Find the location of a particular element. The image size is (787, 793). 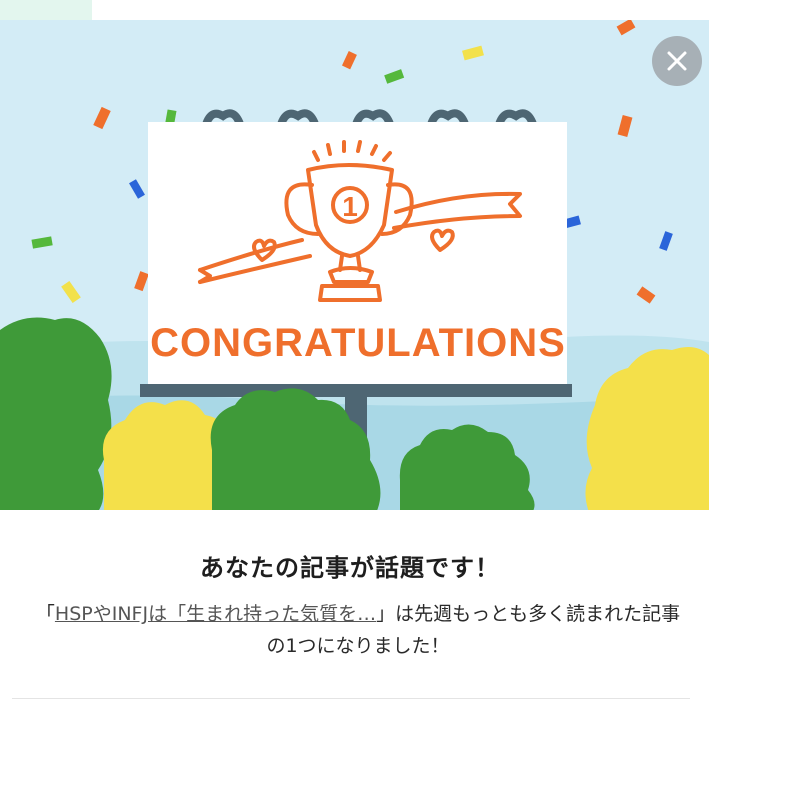

trophy-number: 1 is located at coordinates (350, 206).